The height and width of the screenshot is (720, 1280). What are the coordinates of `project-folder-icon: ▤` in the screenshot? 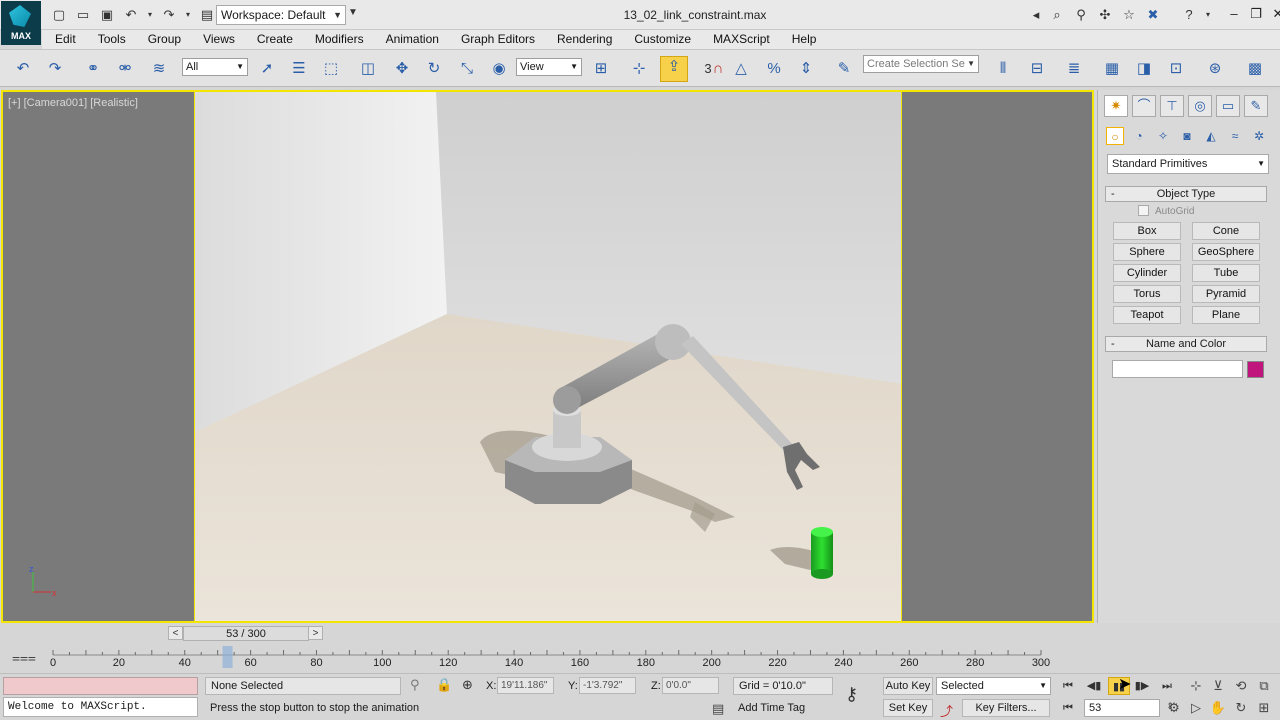 It's located at (207, 15).